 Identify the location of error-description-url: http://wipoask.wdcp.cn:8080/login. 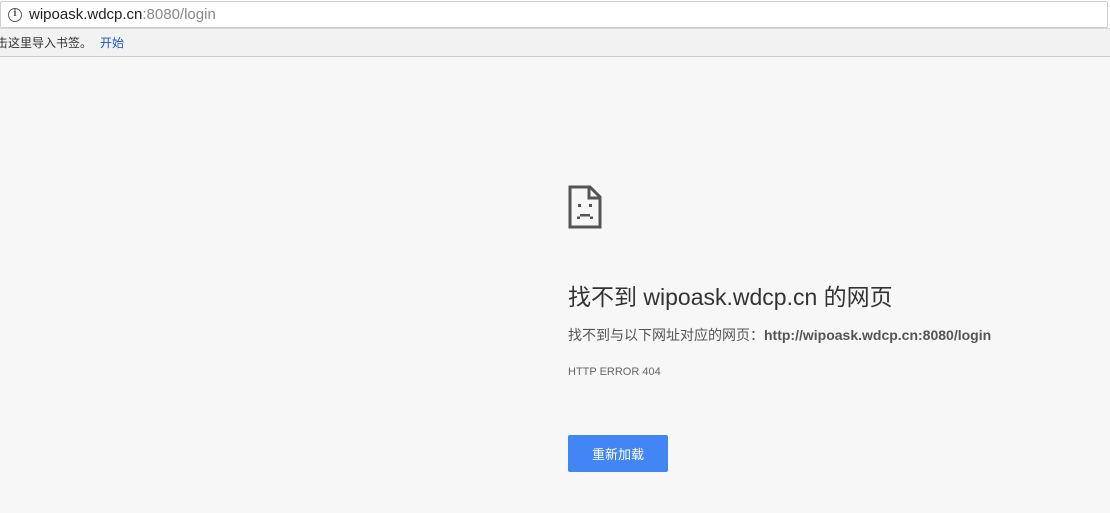
(878, 335).